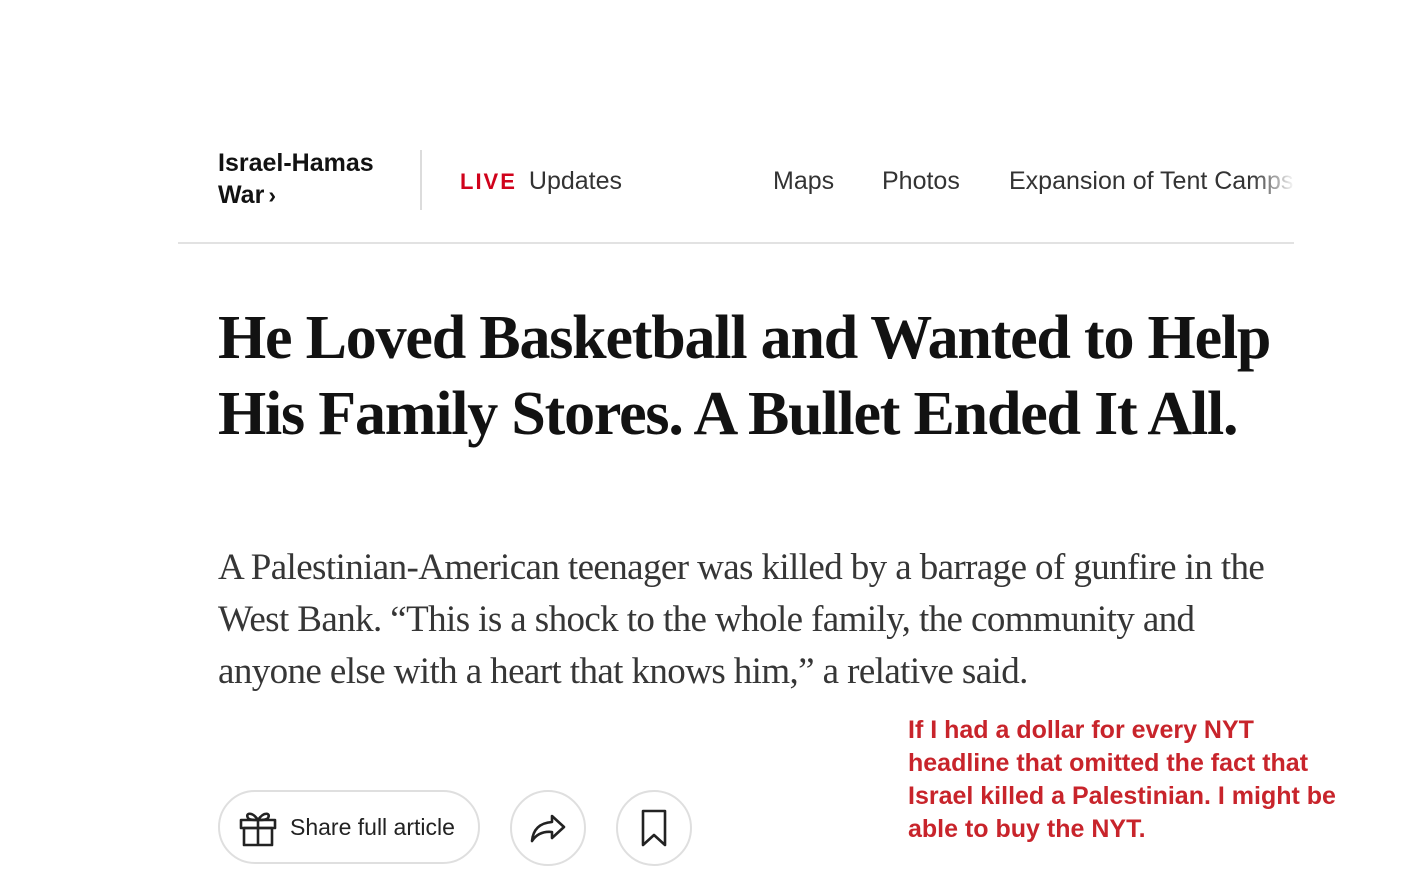  Describe the element at coordinates (488, 181) in the screenshot. I see `live-badge: LIVE` at that location.